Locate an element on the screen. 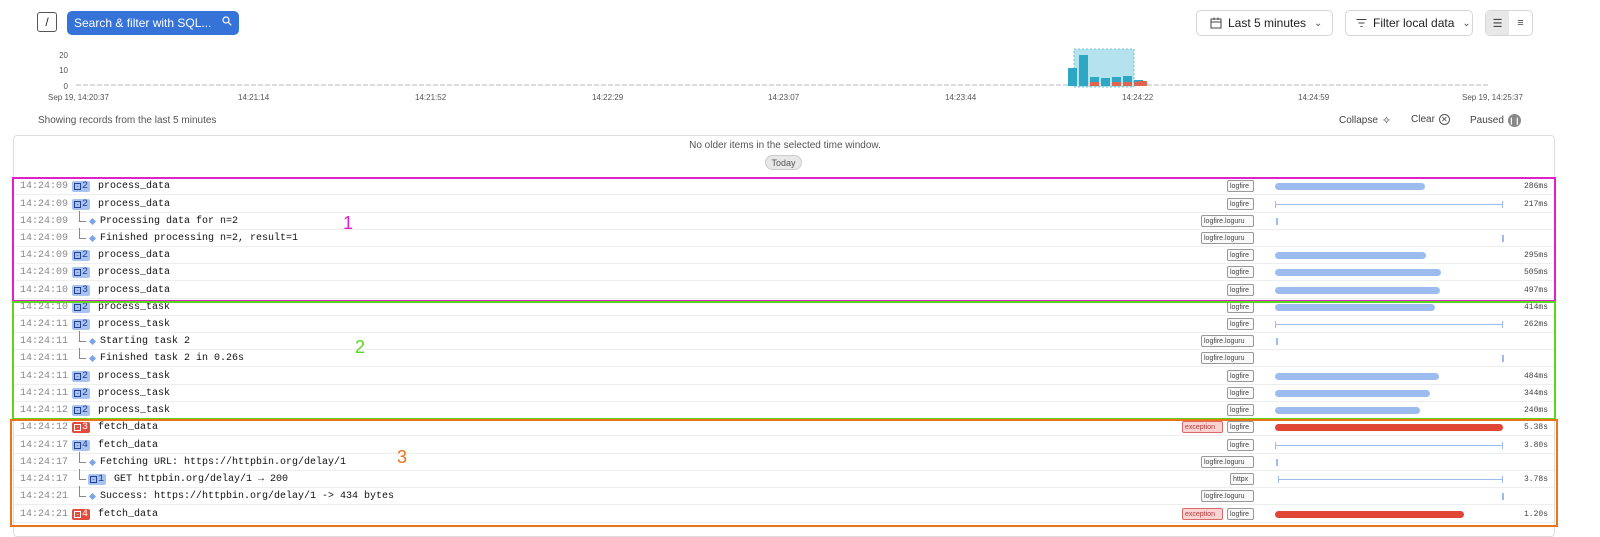 The image size is (1600, 537). paused-toggle: Paused ❙❙ is located at coordinates (1495, 120).